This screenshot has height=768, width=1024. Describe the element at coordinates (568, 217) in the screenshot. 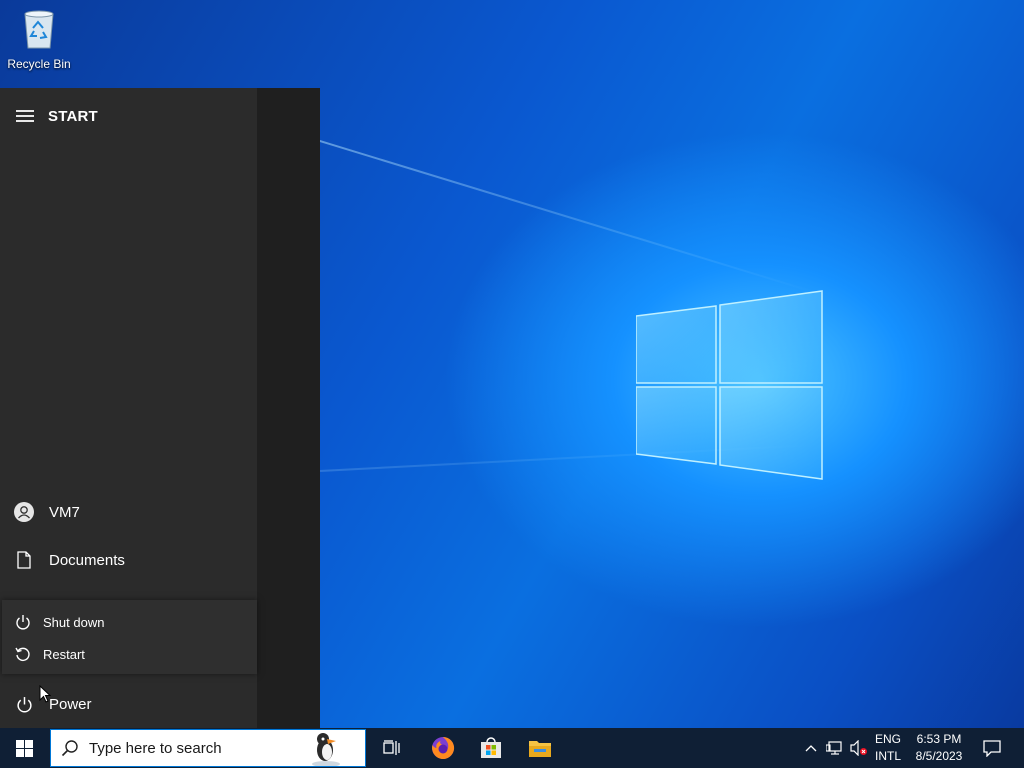

I see `light-beam` at that location.